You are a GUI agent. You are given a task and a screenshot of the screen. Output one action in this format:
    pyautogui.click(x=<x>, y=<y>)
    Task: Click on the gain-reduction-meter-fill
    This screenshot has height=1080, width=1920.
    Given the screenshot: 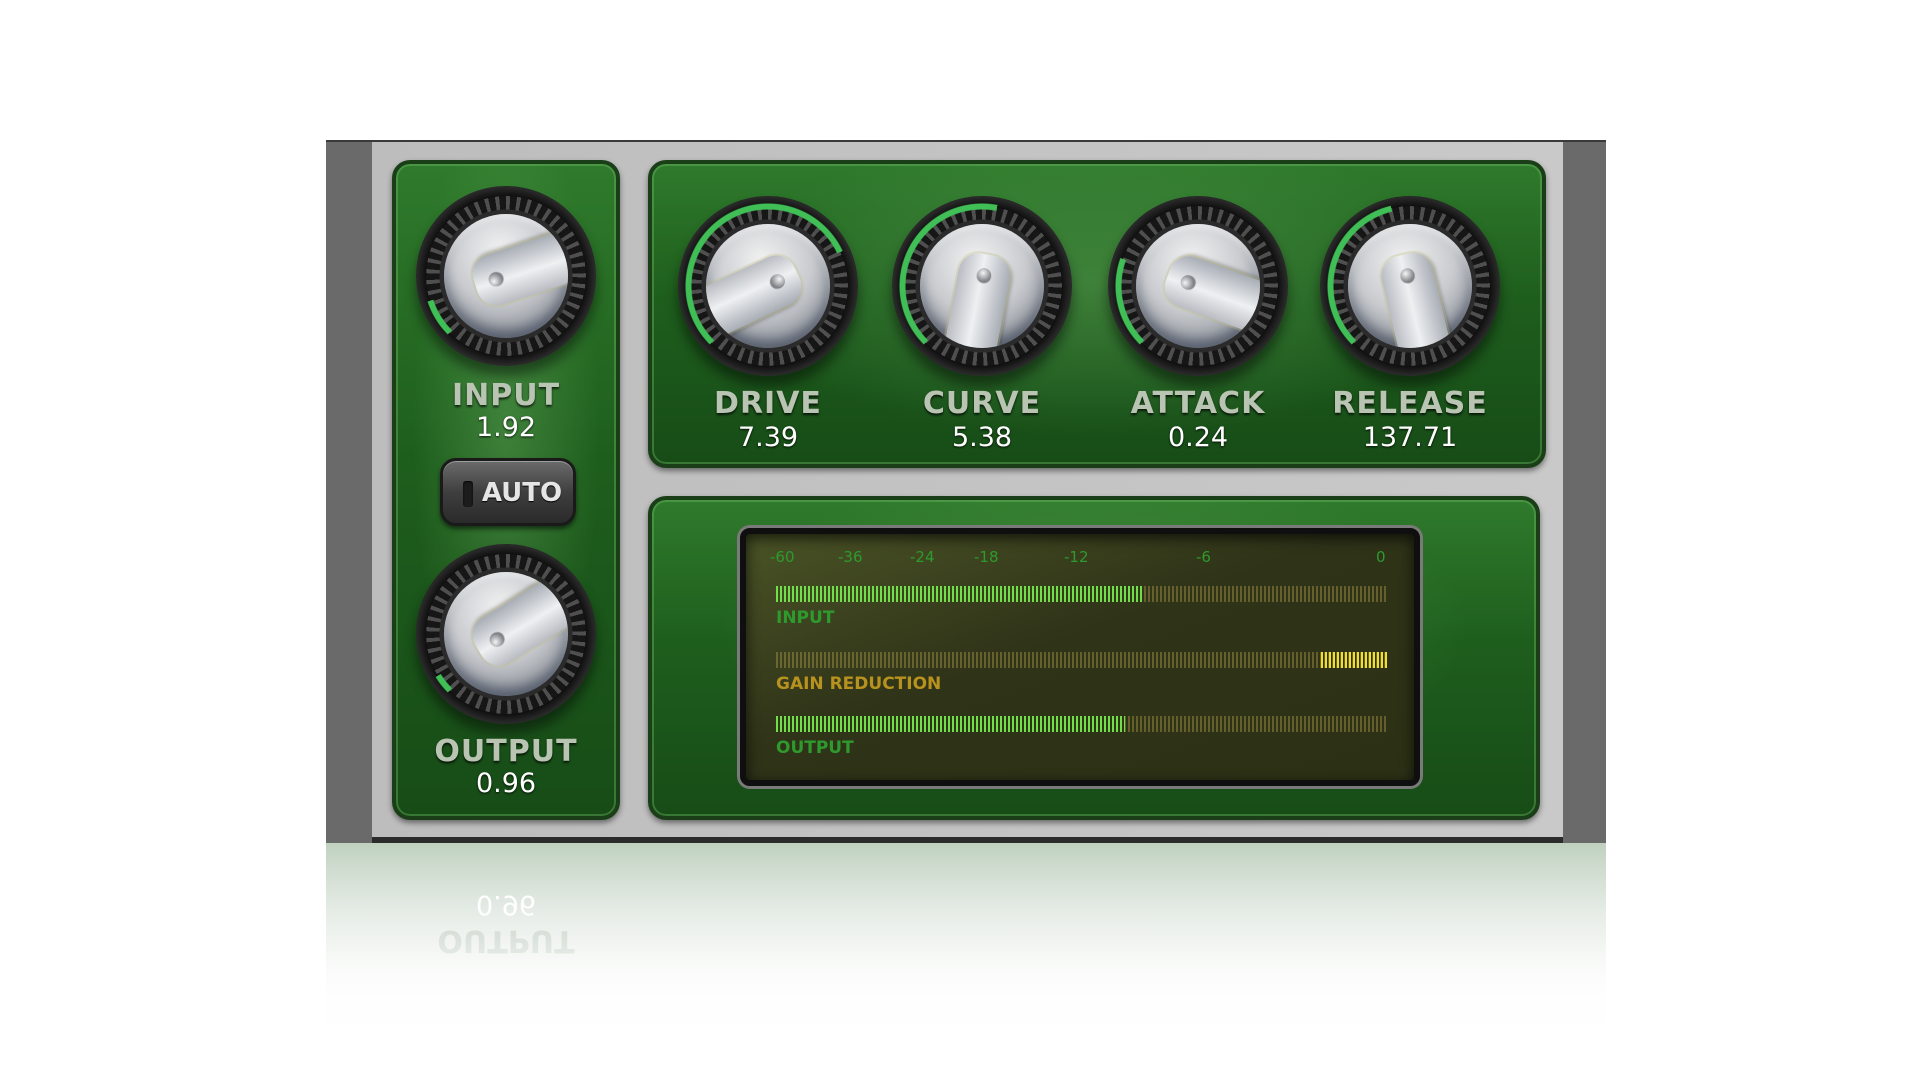 What is the action you would take?
    pyautogui.click(x=1354, y=660)
    